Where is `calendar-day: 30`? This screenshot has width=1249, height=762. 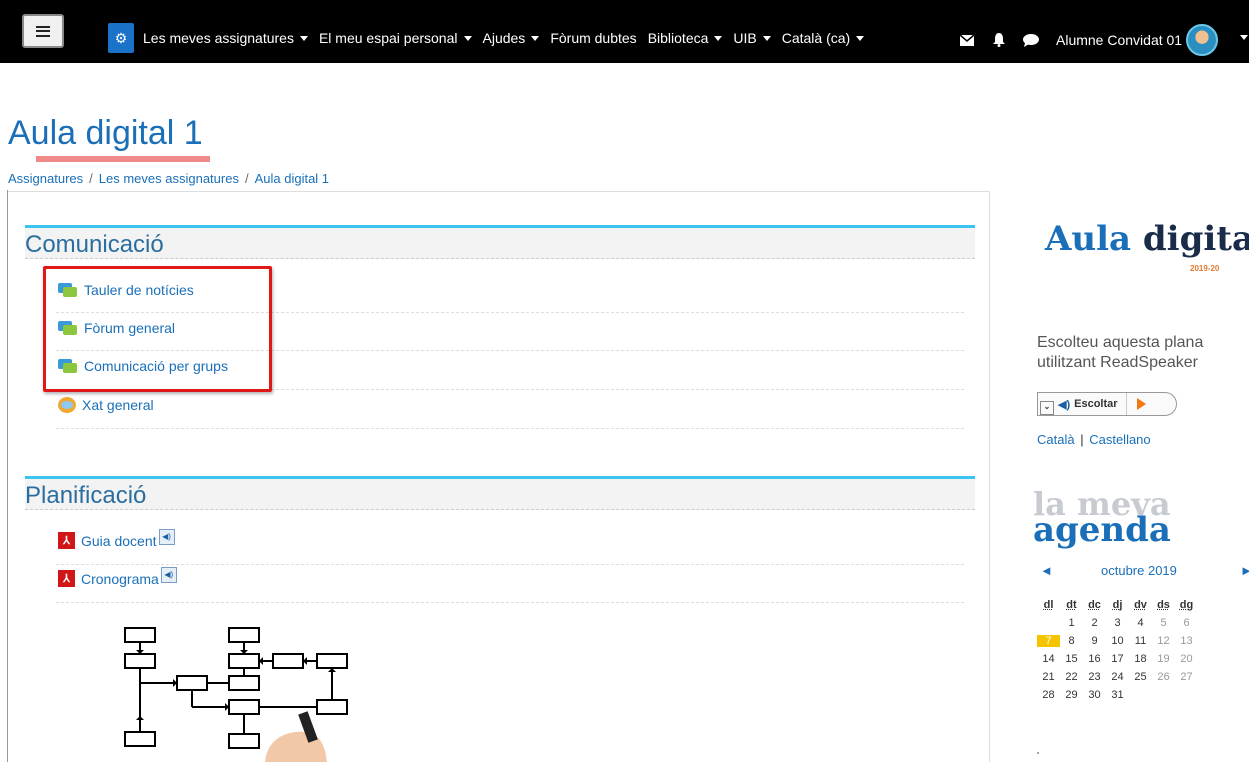 calendar-day: 30 is located at coordinates (1094, 695).